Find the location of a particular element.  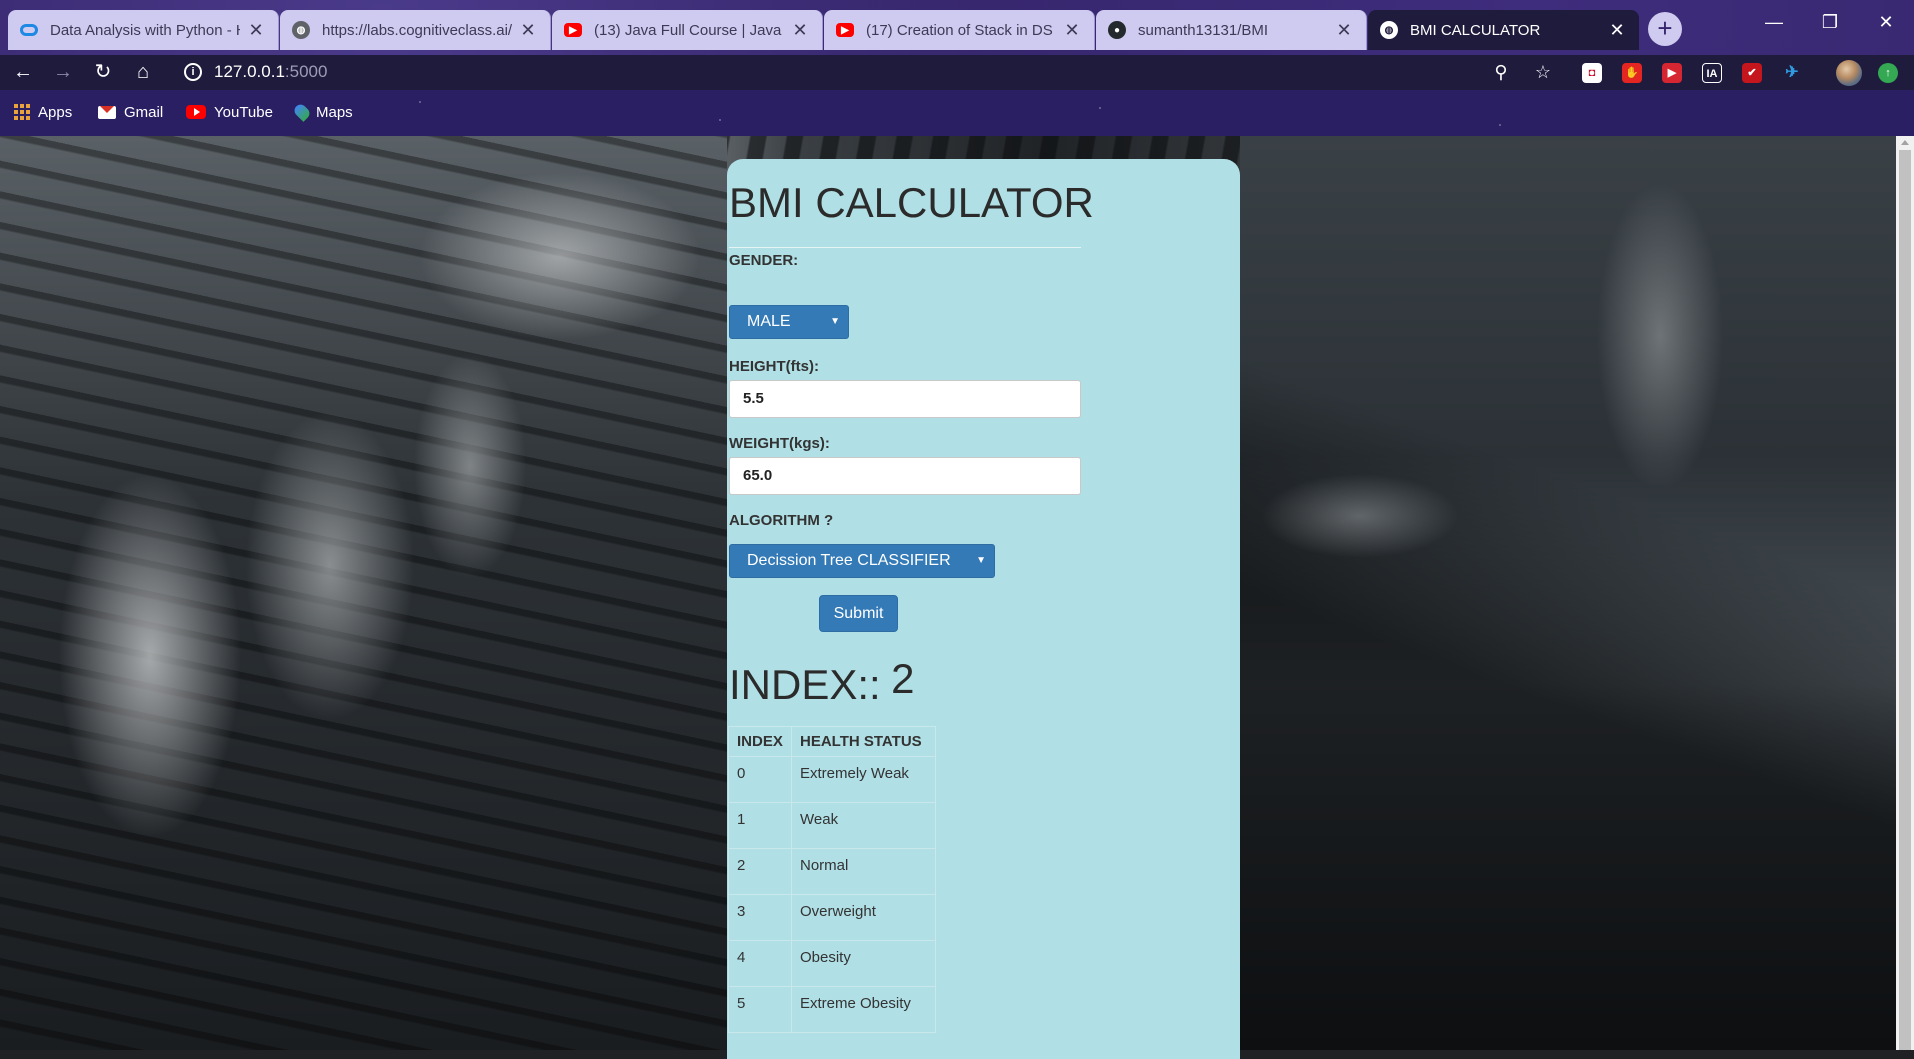

bookmark-apps: Apps is located at coordinates (43, 112).